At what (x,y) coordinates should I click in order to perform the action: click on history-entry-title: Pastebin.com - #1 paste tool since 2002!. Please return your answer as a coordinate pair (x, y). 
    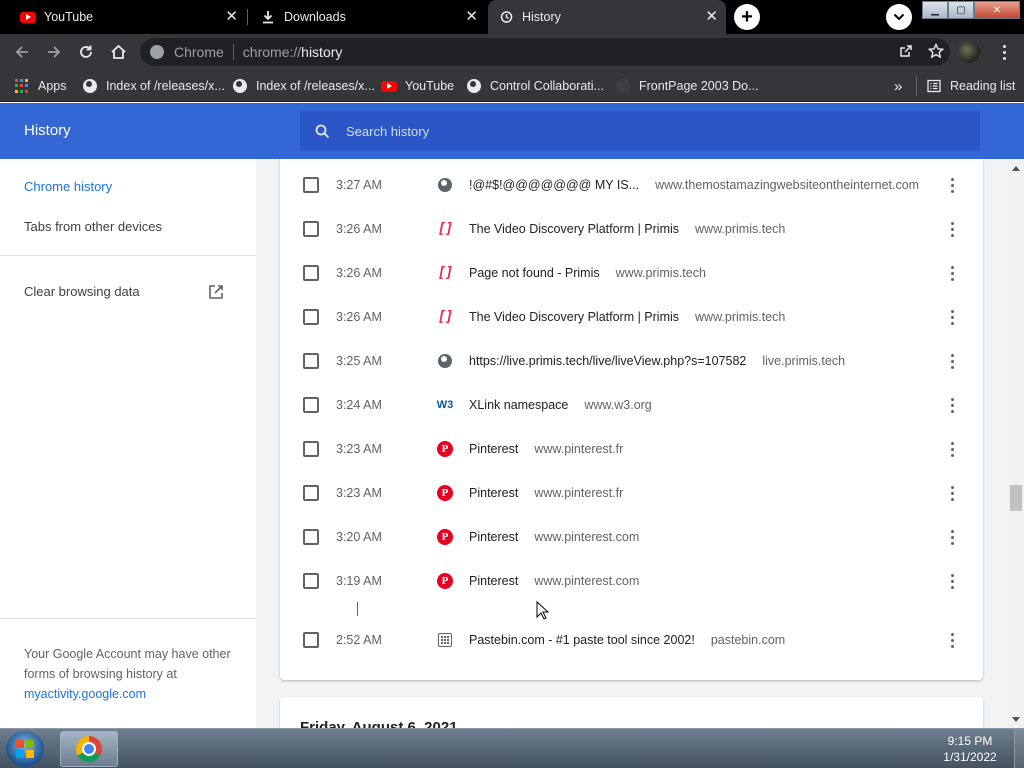
    Looking at the image, I should click on (582, 640).